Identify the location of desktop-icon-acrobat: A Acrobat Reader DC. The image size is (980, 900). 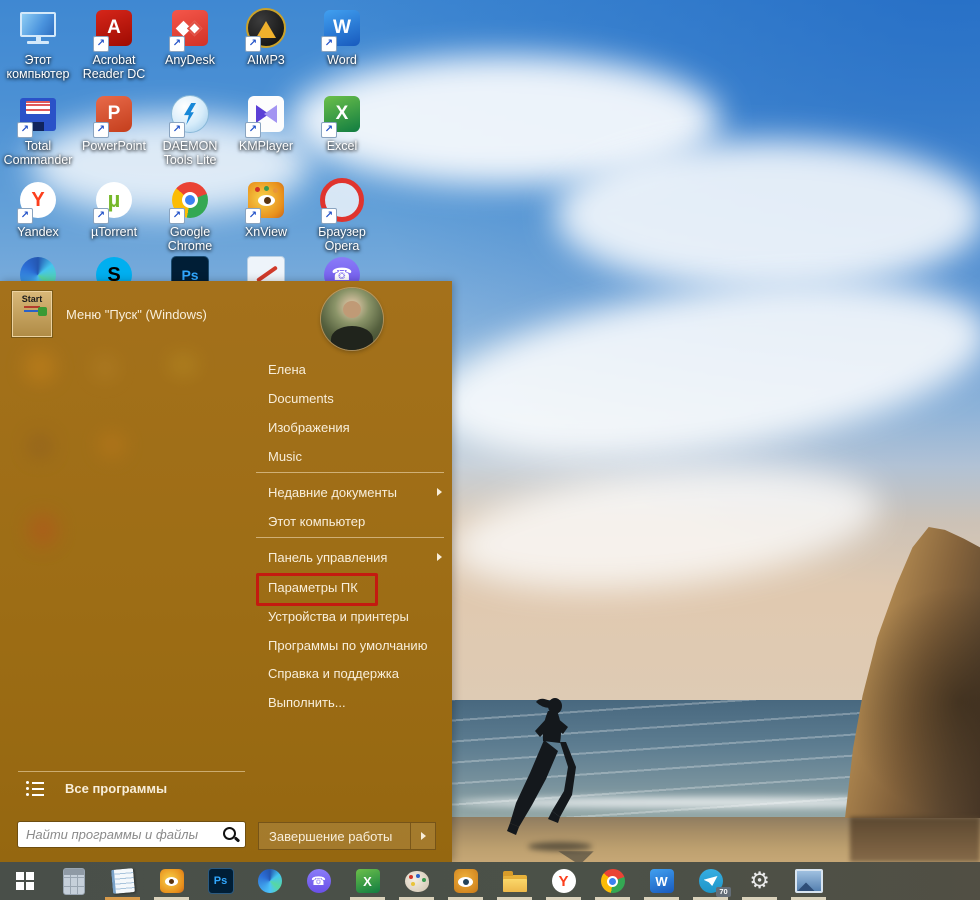
(114, 43).